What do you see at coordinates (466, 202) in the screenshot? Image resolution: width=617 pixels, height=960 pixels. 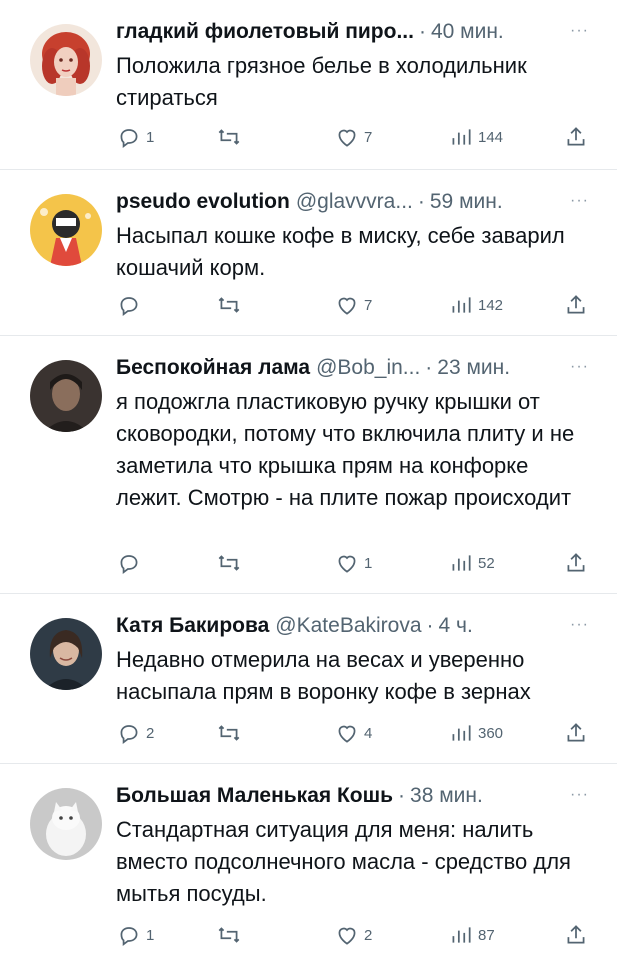 I see `timestamp: 59 мин.` at bounding box center [466, 202].